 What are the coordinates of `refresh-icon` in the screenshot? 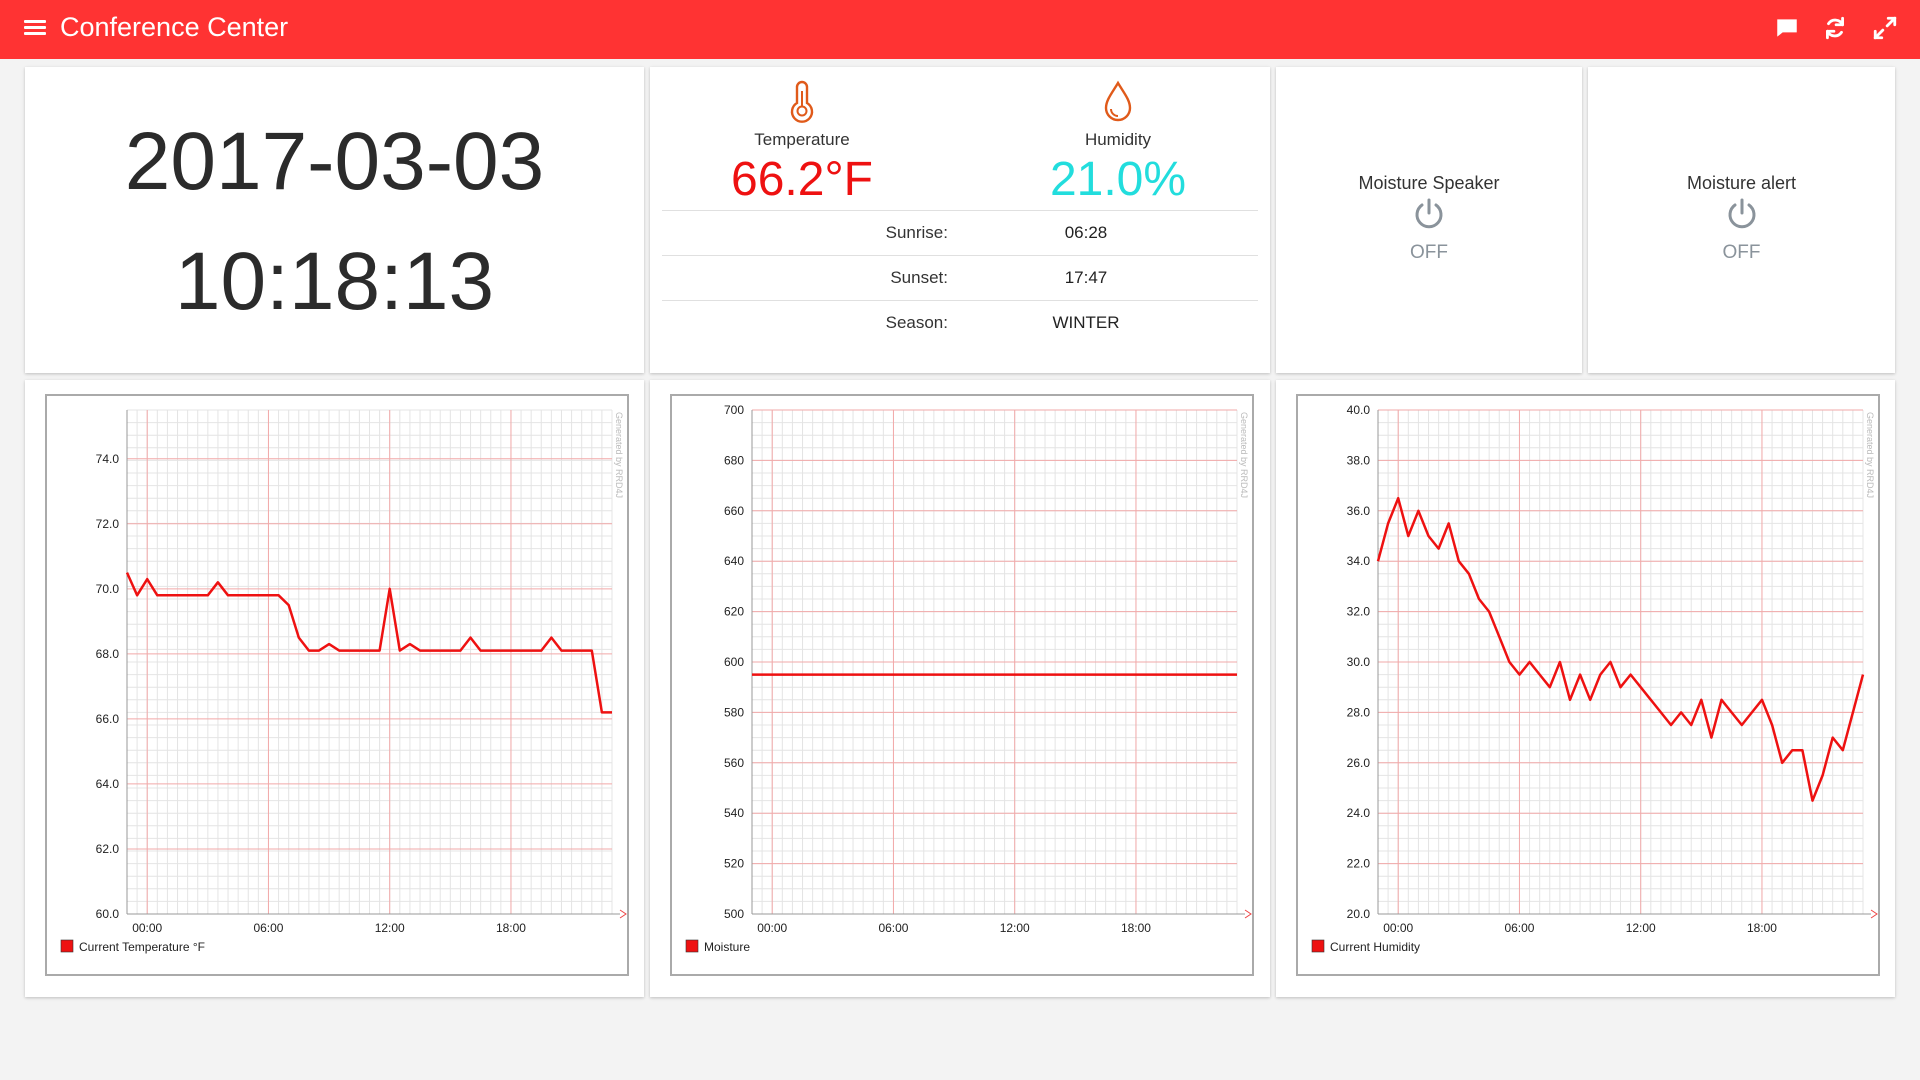 It's located at (1835, 28).